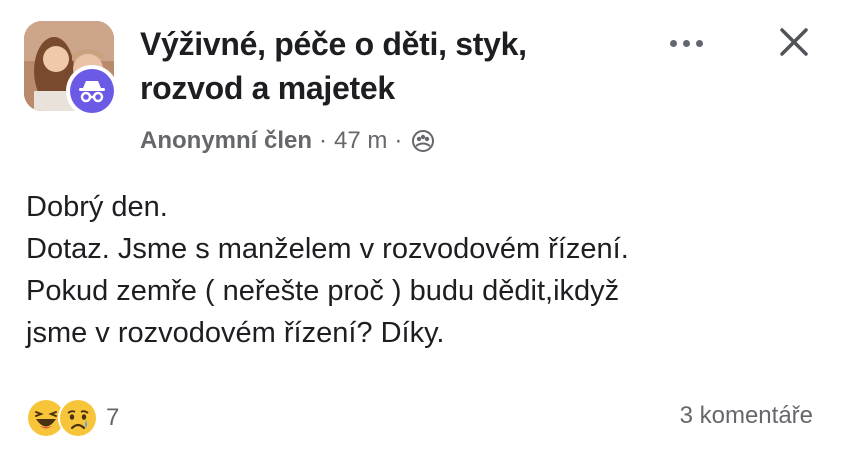 The image size is (843, 465). I want to click on reactions-summary: 7, so click(72, 418).